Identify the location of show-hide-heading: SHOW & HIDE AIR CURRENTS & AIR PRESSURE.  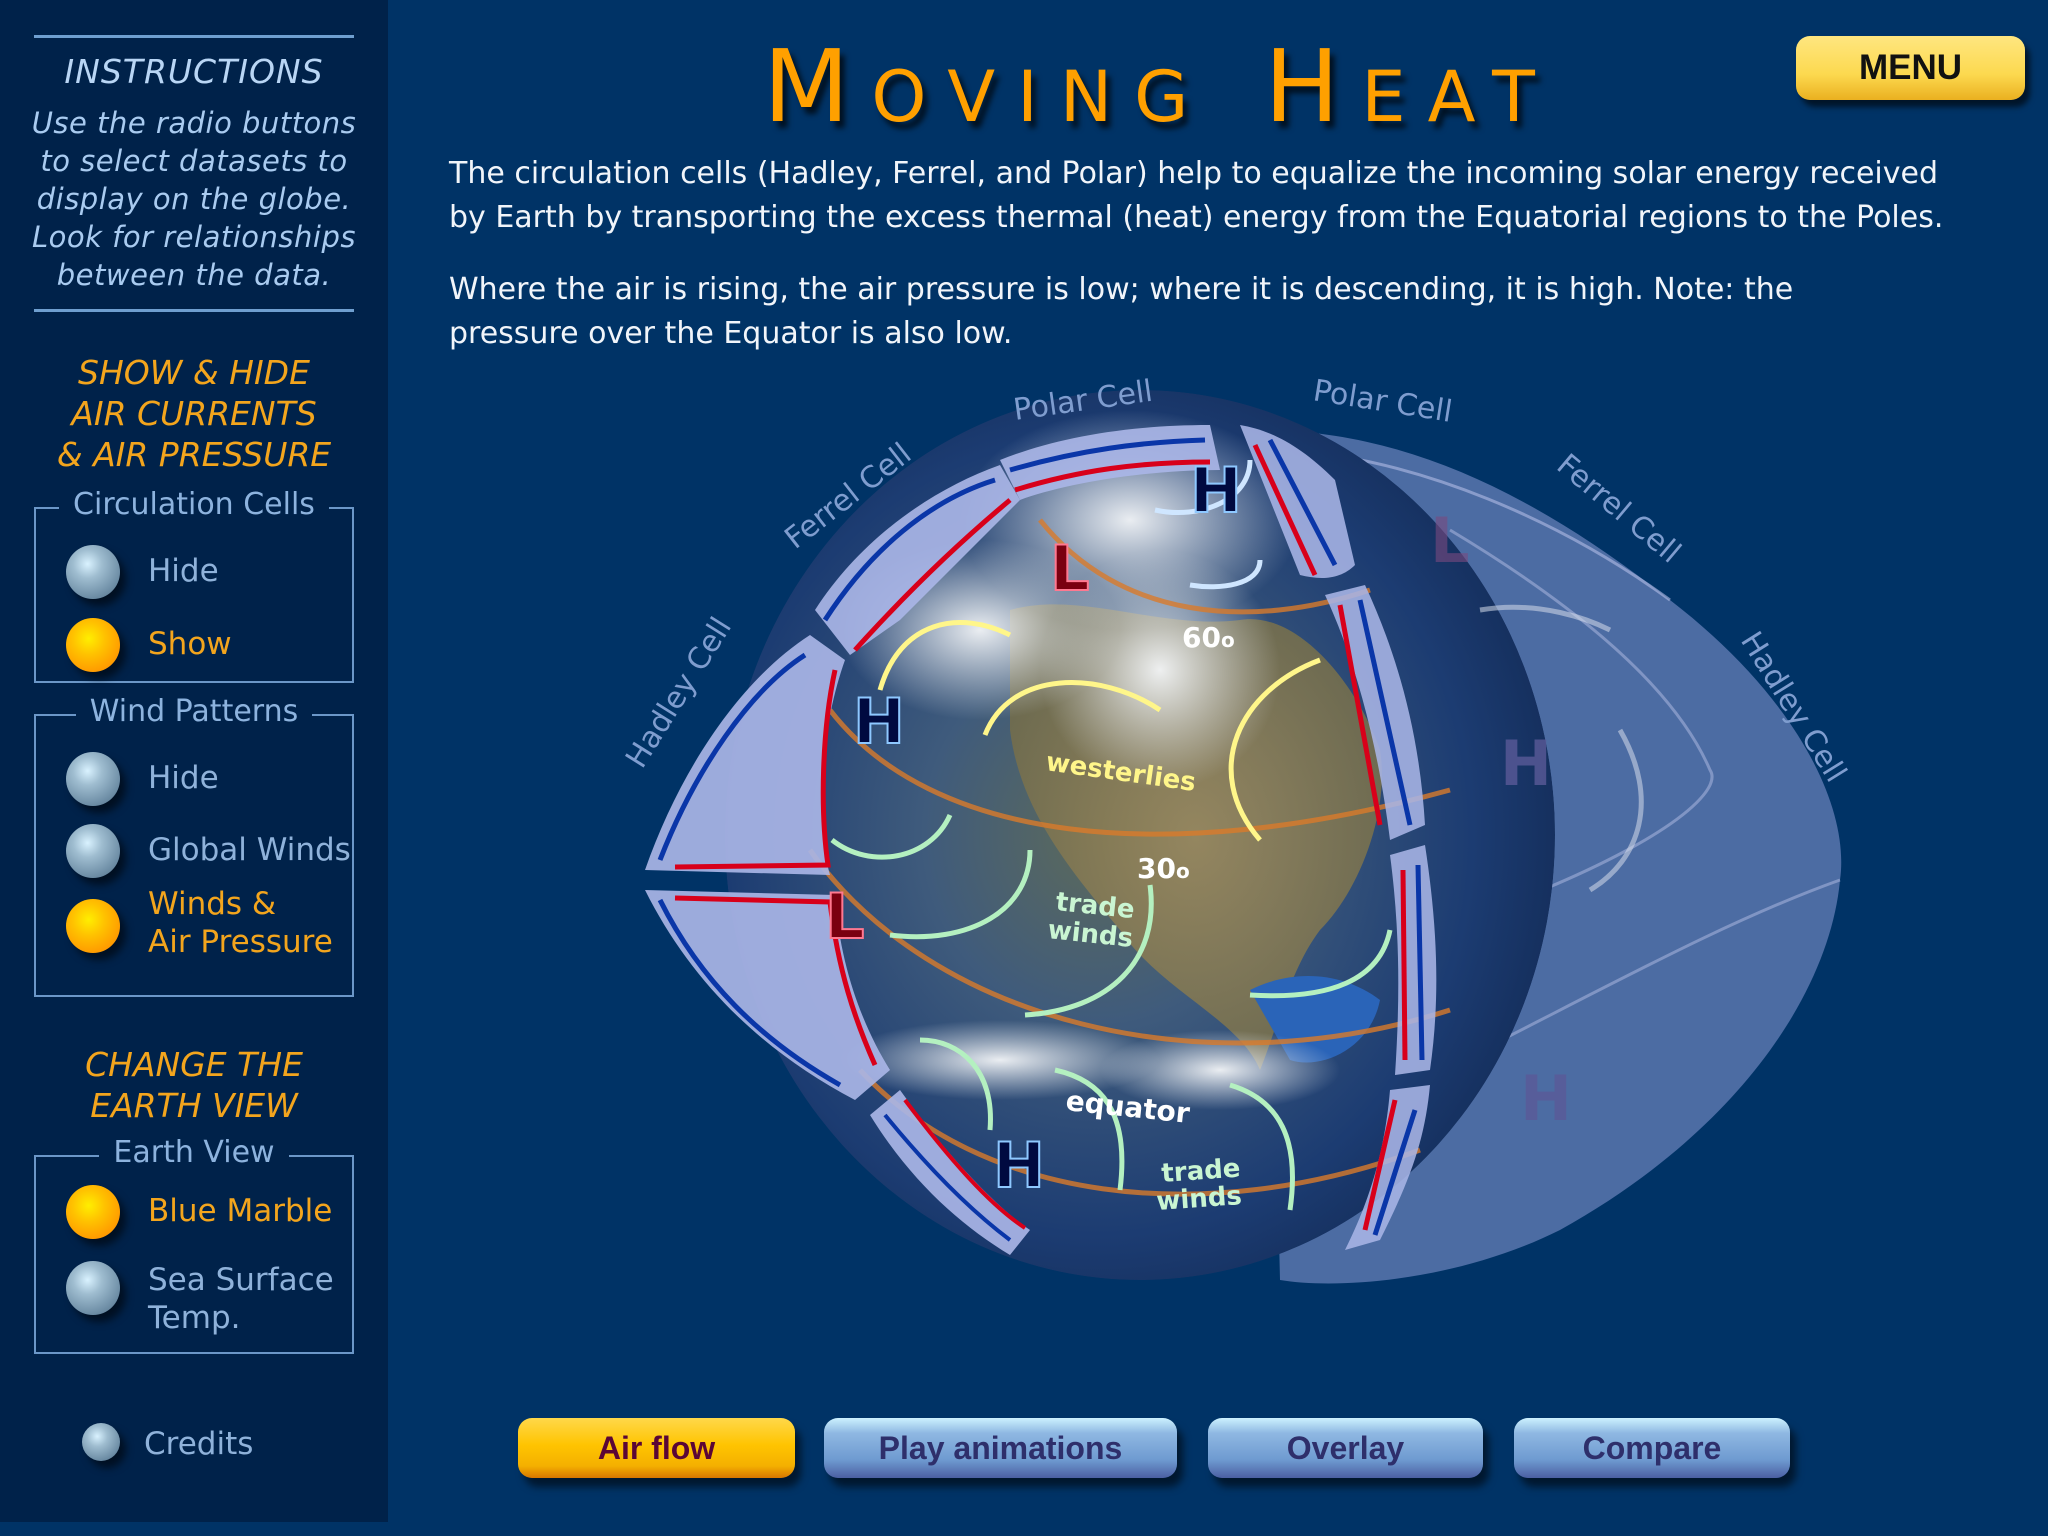
(194, 413).